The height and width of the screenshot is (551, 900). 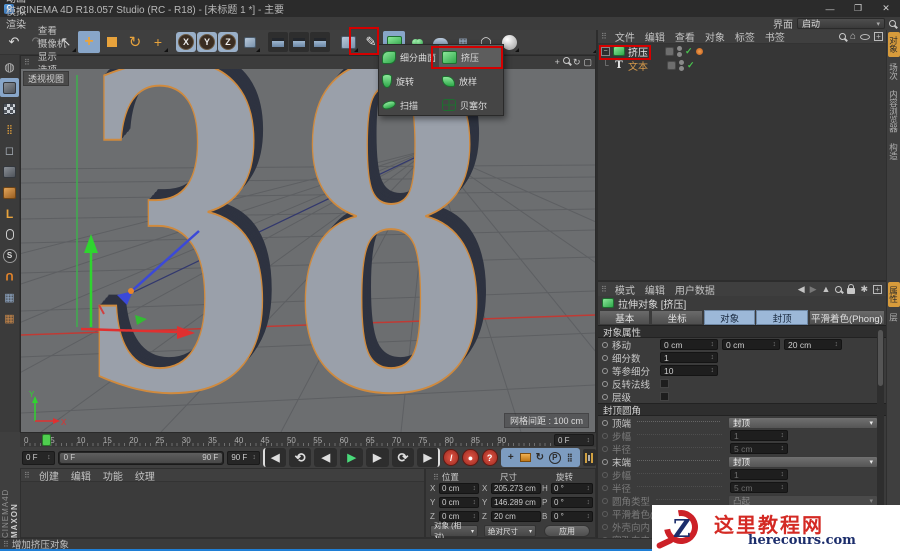 What do you see at coordinates (655, 290) in the screenshot?
I see `attribute-menu-item: 编辑` at bounding box center [655, 290].